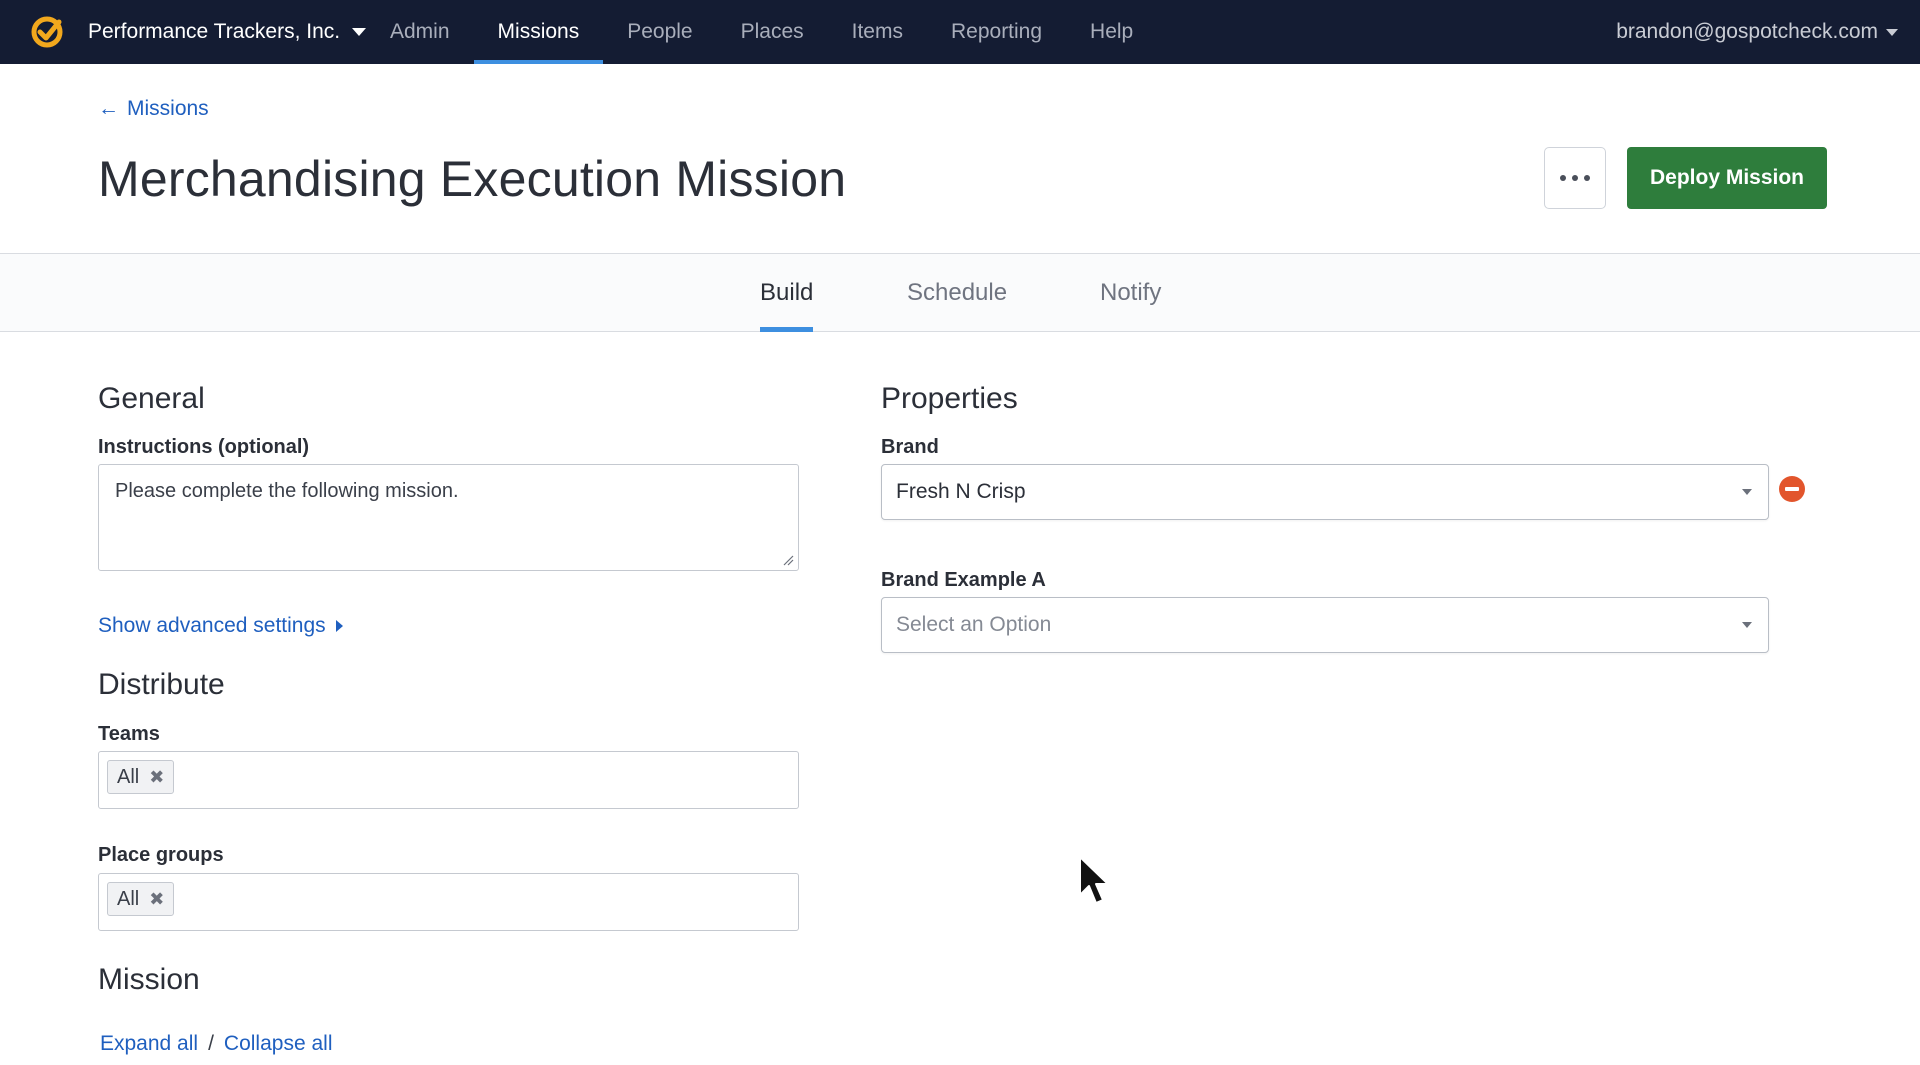  I want to click on teams-label: Teams, so click(129, 734).